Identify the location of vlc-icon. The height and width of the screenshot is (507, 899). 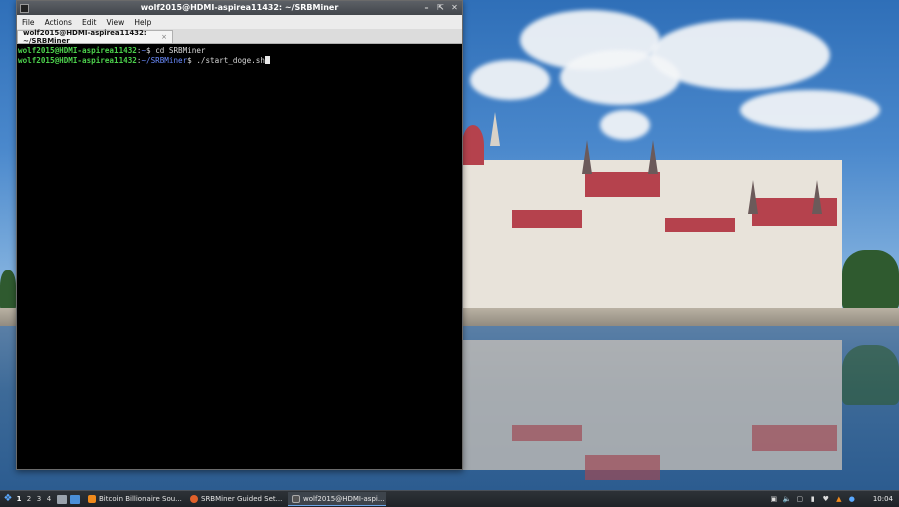
(92, 499).